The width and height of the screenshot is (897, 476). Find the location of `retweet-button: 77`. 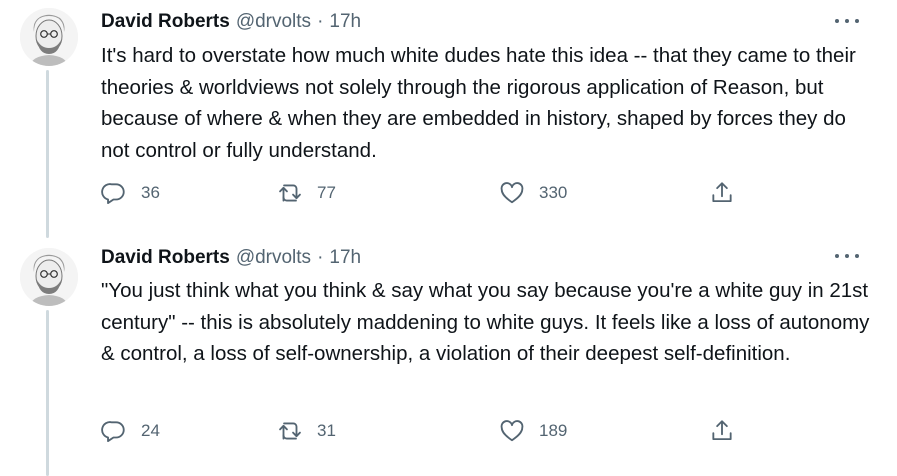

retweet-button: 77 is located at coordinates (306, 193).